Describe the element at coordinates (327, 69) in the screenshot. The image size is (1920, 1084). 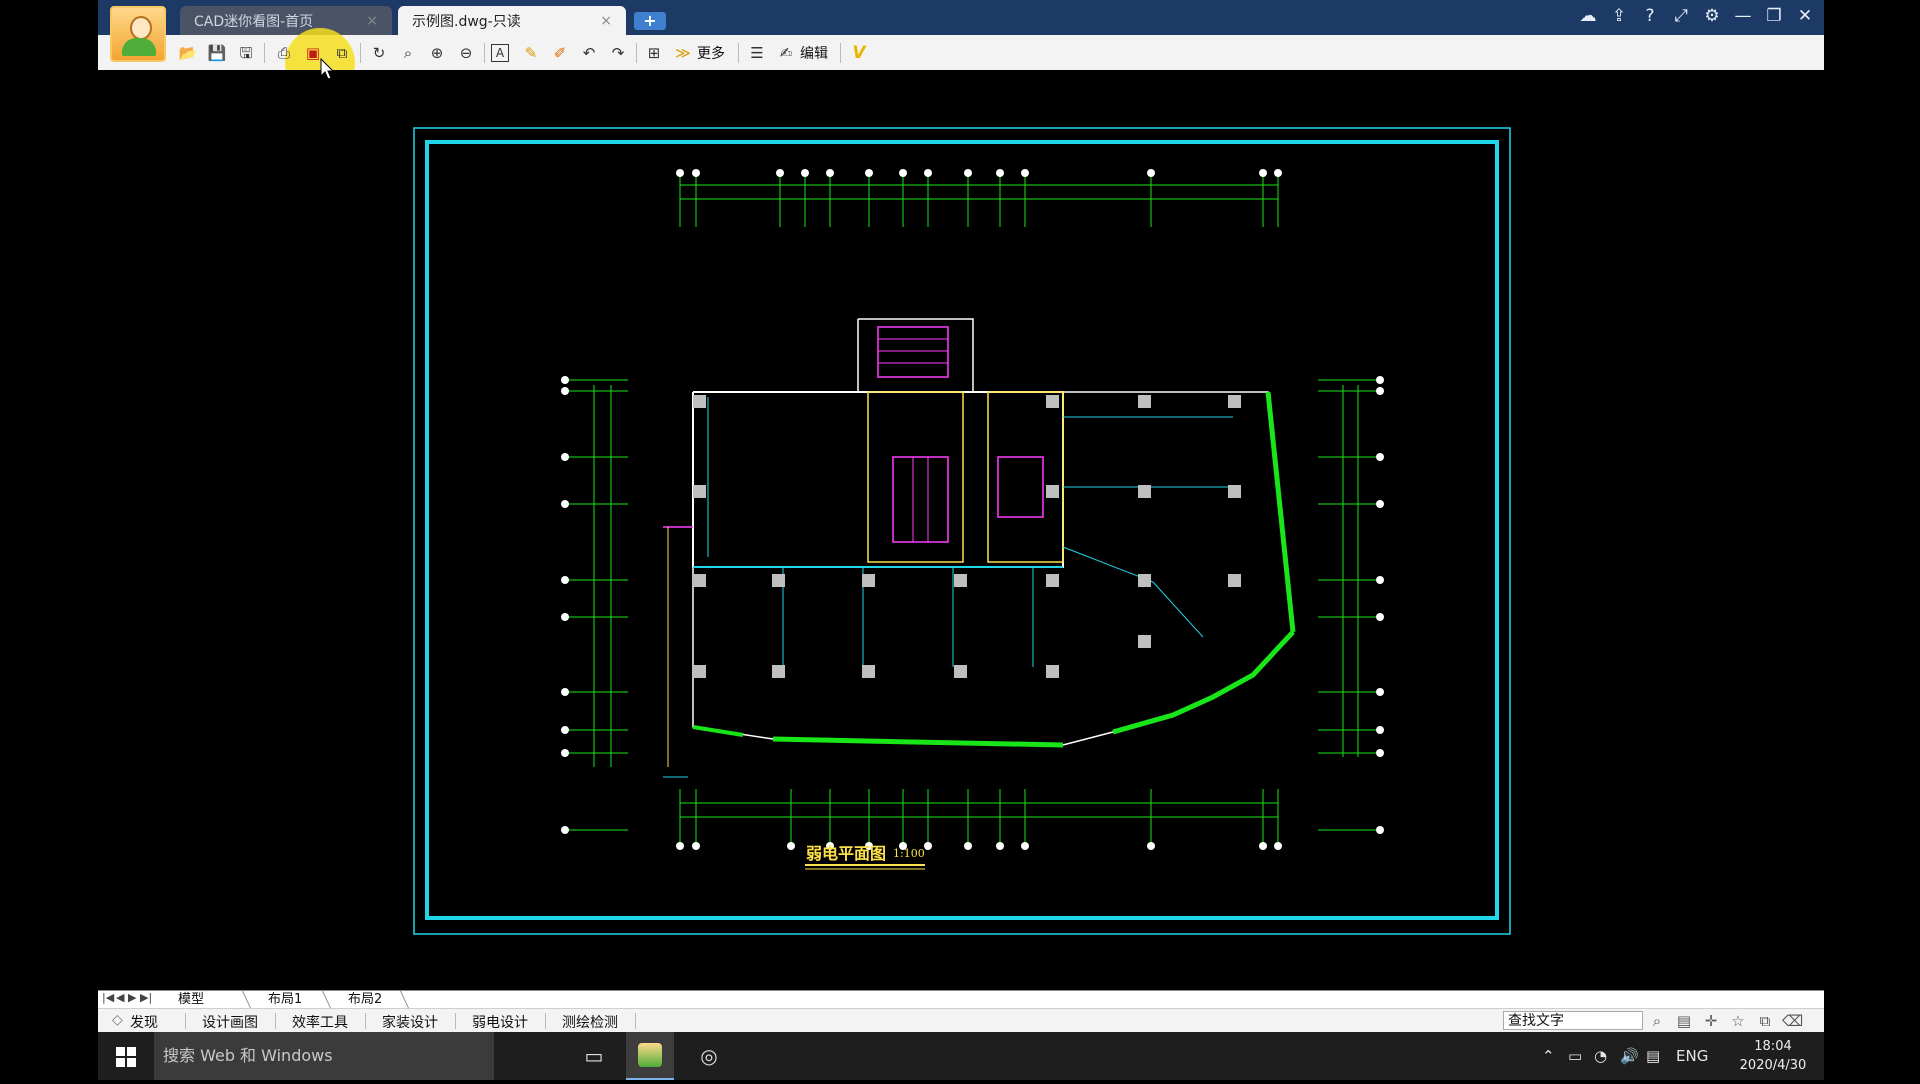
I see `mouse-cursor` at that location.